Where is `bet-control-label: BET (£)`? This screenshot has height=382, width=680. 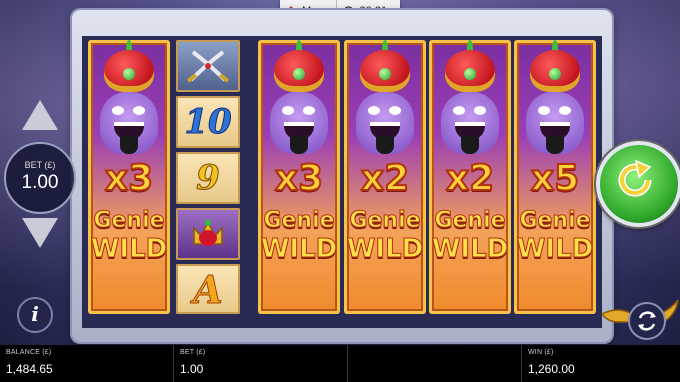 bet-control-label: BET (£) is located at coordinates (40, 165).